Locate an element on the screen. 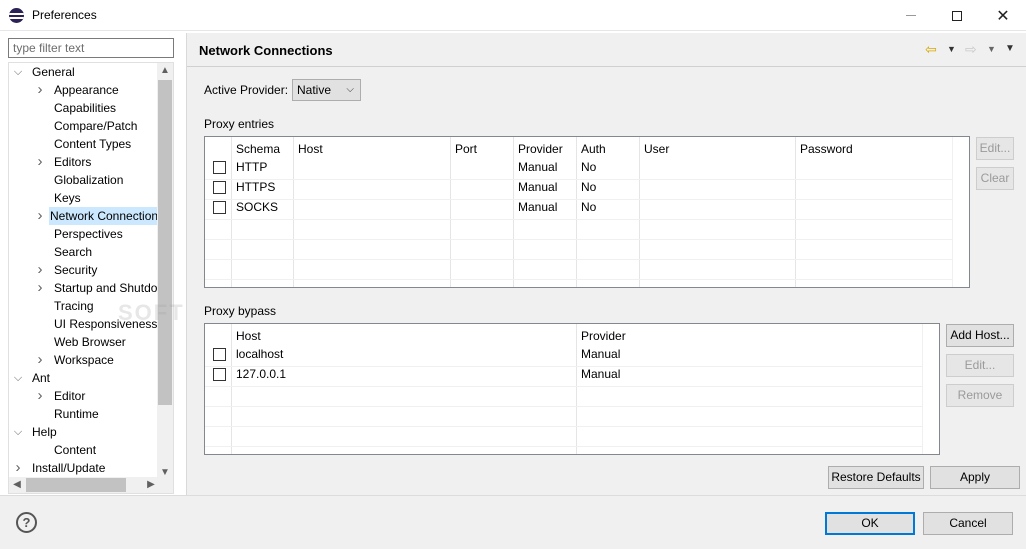 Image resolution: width=1026 pixels, height=549 pixels. tree-item-label: Capabilities is located at coordinates (85, 108).